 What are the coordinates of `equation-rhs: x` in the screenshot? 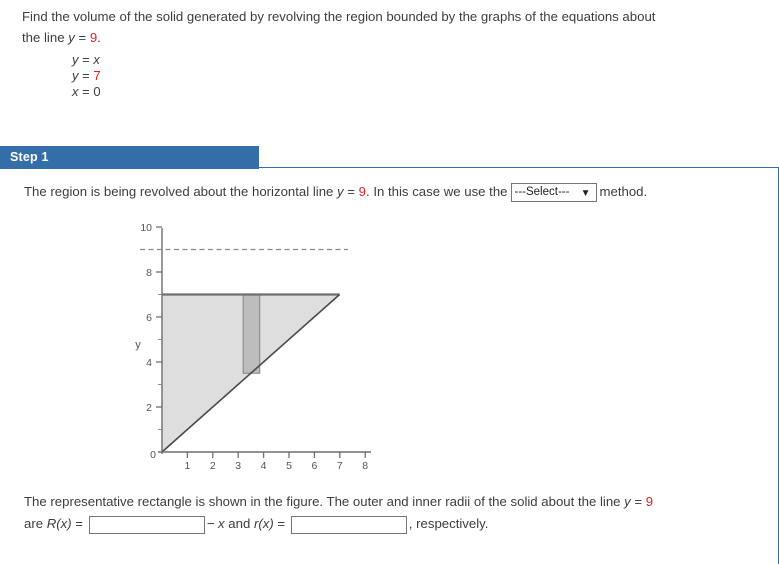 It's located at (96, 59).